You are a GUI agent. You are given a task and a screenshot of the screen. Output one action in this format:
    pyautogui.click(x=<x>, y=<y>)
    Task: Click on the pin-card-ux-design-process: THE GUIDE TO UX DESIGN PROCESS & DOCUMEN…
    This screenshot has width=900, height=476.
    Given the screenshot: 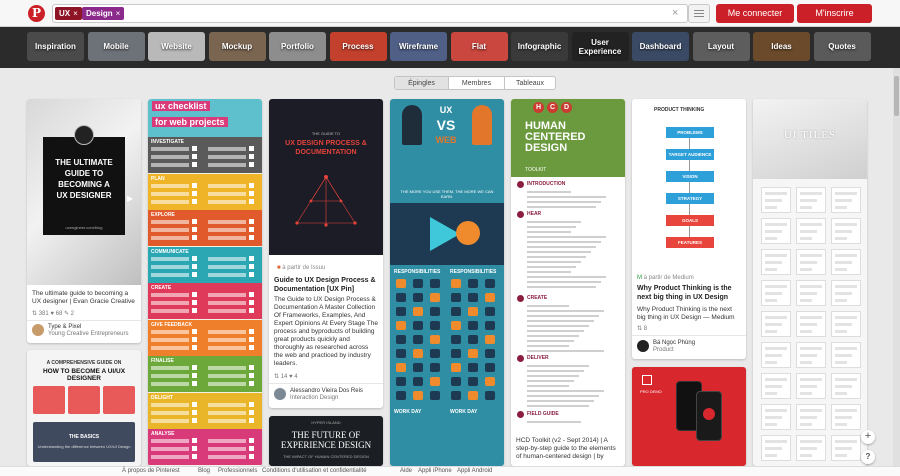 What is the action you would take?
    pyautogui.click(x=326, y=253)
    